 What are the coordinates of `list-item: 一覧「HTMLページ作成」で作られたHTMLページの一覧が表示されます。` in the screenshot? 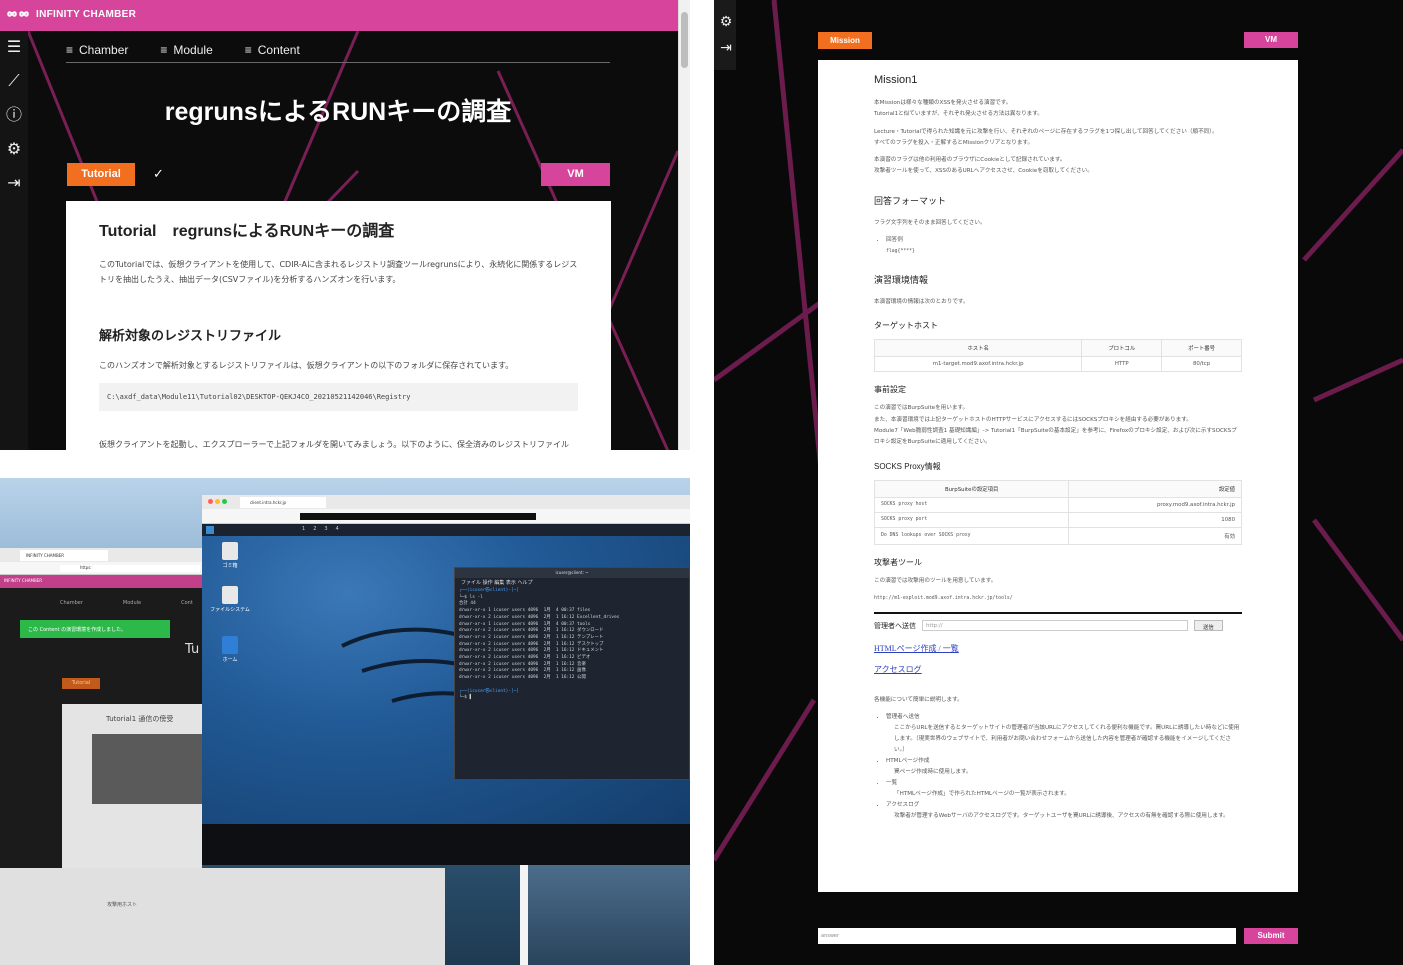 It's located at (1064, 789).